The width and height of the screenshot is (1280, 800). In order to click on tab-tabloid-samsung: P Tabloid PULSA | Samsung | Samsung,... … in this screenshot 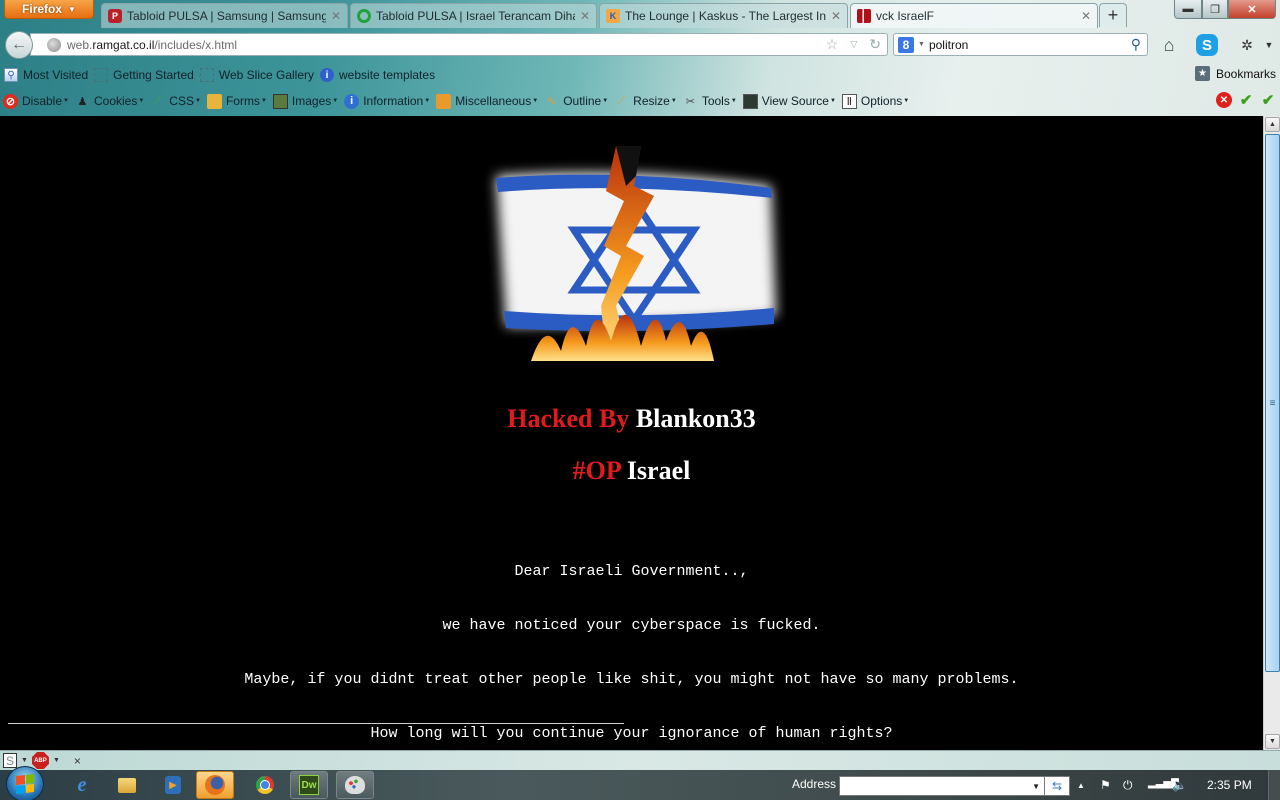, I will do `click(224, 15)`.